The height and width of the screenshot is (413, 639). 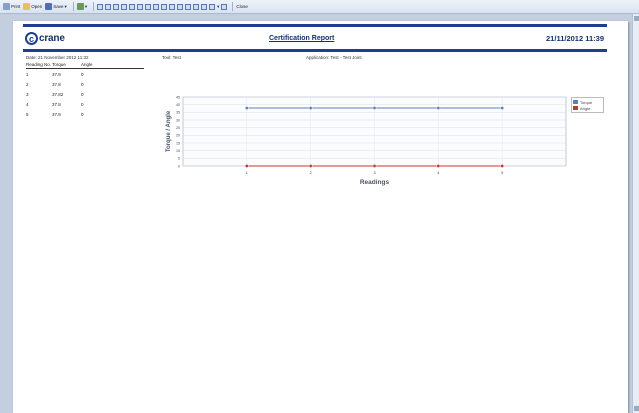 I want to click on report-toolbar: Print Open Save ▾ ▾ ▾ Close, so click(x=319, y=7).